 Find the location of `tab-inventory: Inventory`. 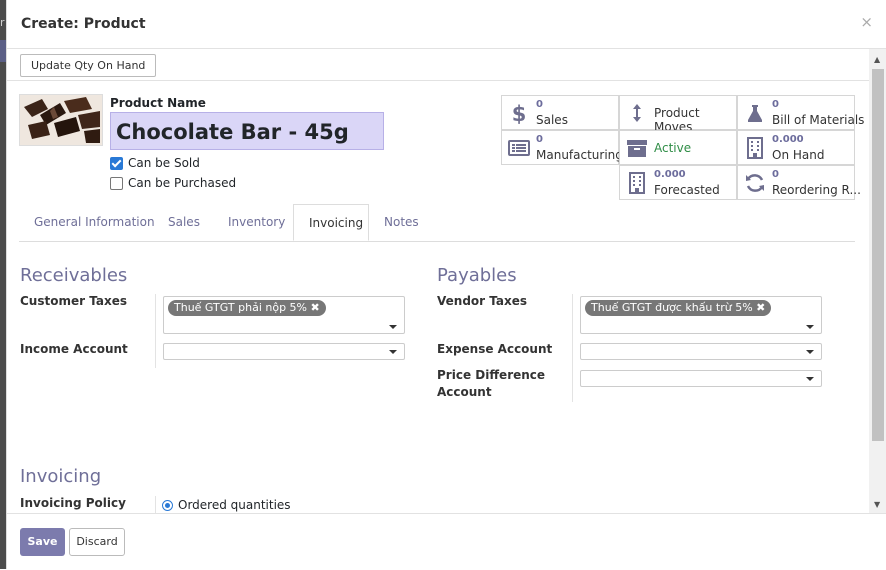

tab-inventory: Inventory is located at coordinates (256, 222).